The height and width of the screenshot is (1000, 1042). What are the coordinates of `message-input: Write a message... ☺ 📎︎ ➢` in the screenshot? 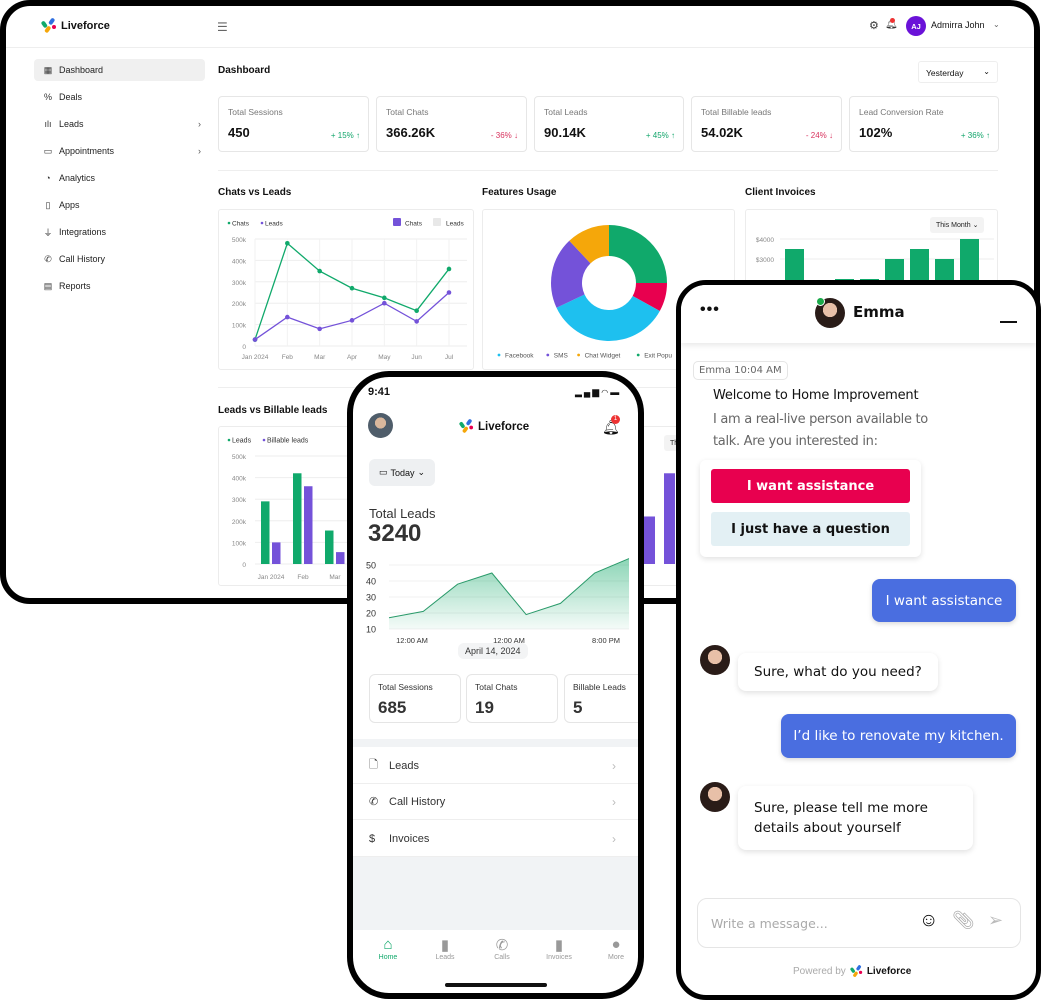 It's located at (859, 923).